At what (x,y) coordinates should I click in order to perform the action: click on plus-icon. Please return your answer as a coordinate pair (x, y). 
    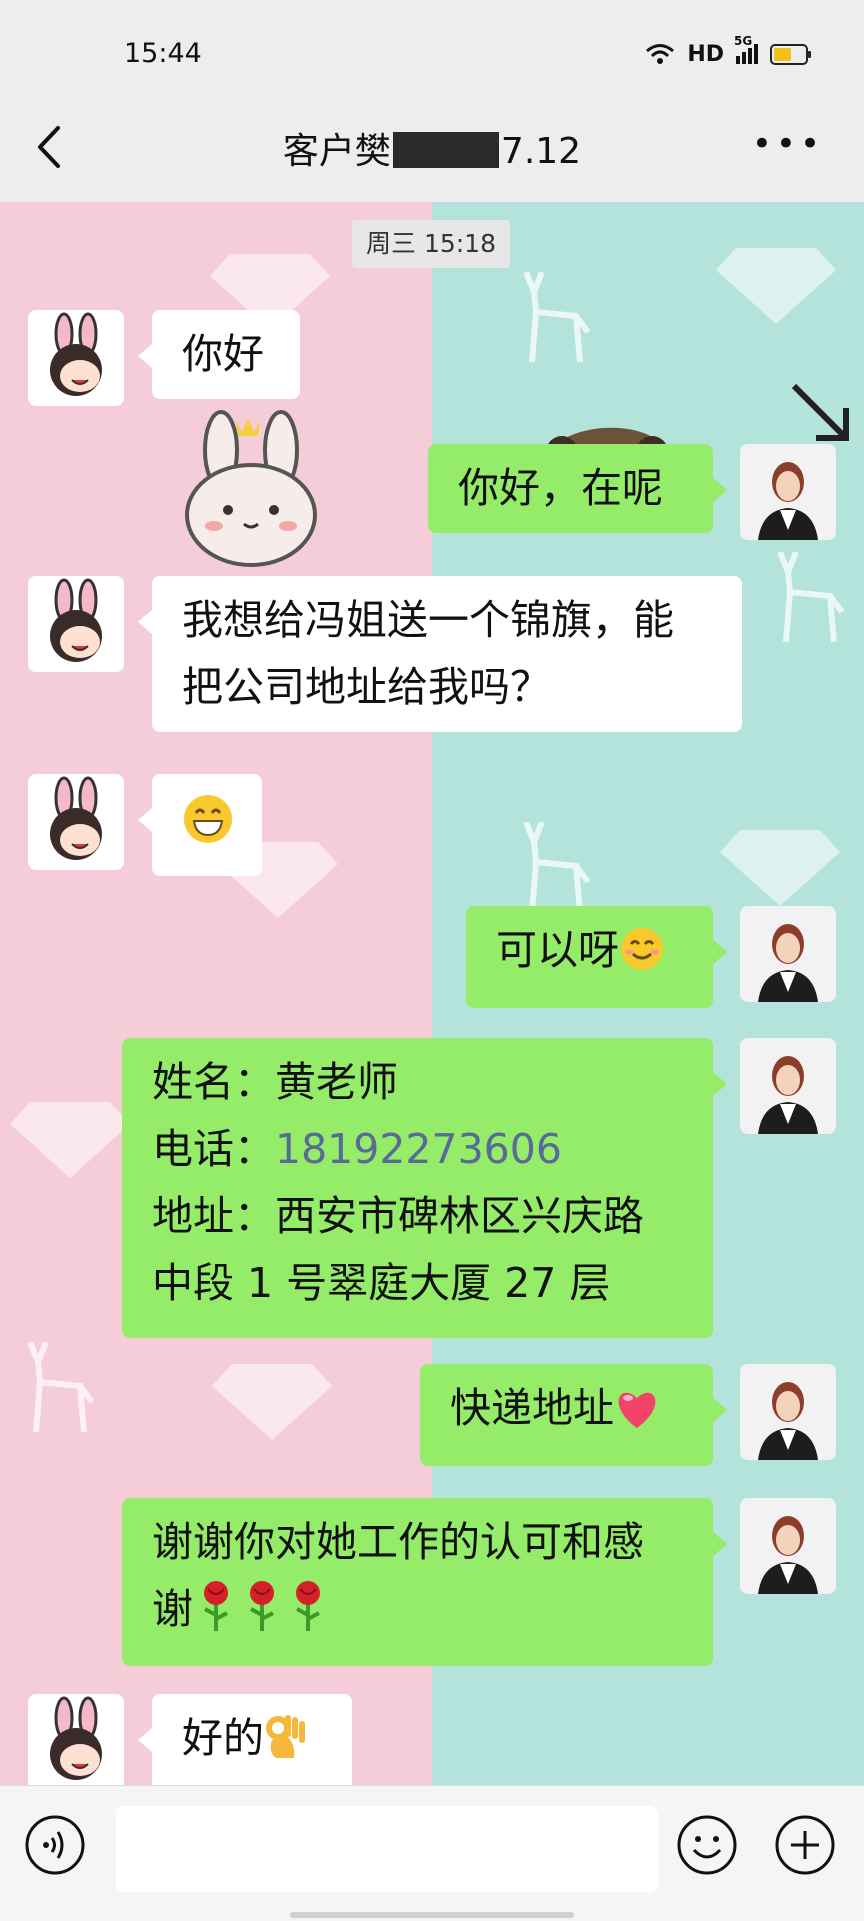
    Looking at the image, I should click on (805, 1845).